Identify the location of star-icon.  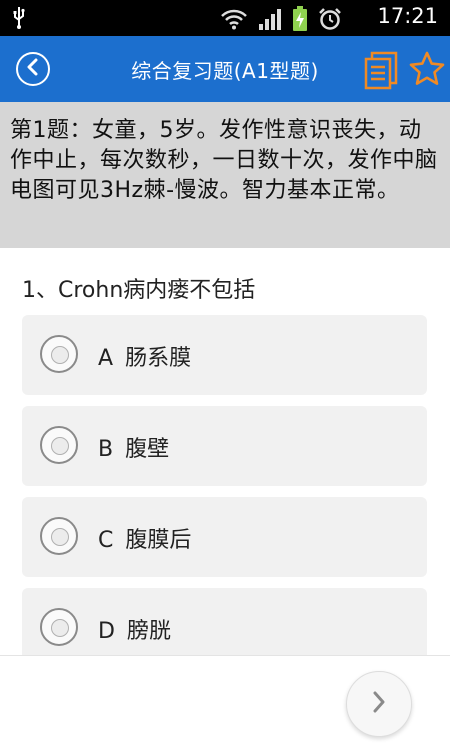
(427, 71).